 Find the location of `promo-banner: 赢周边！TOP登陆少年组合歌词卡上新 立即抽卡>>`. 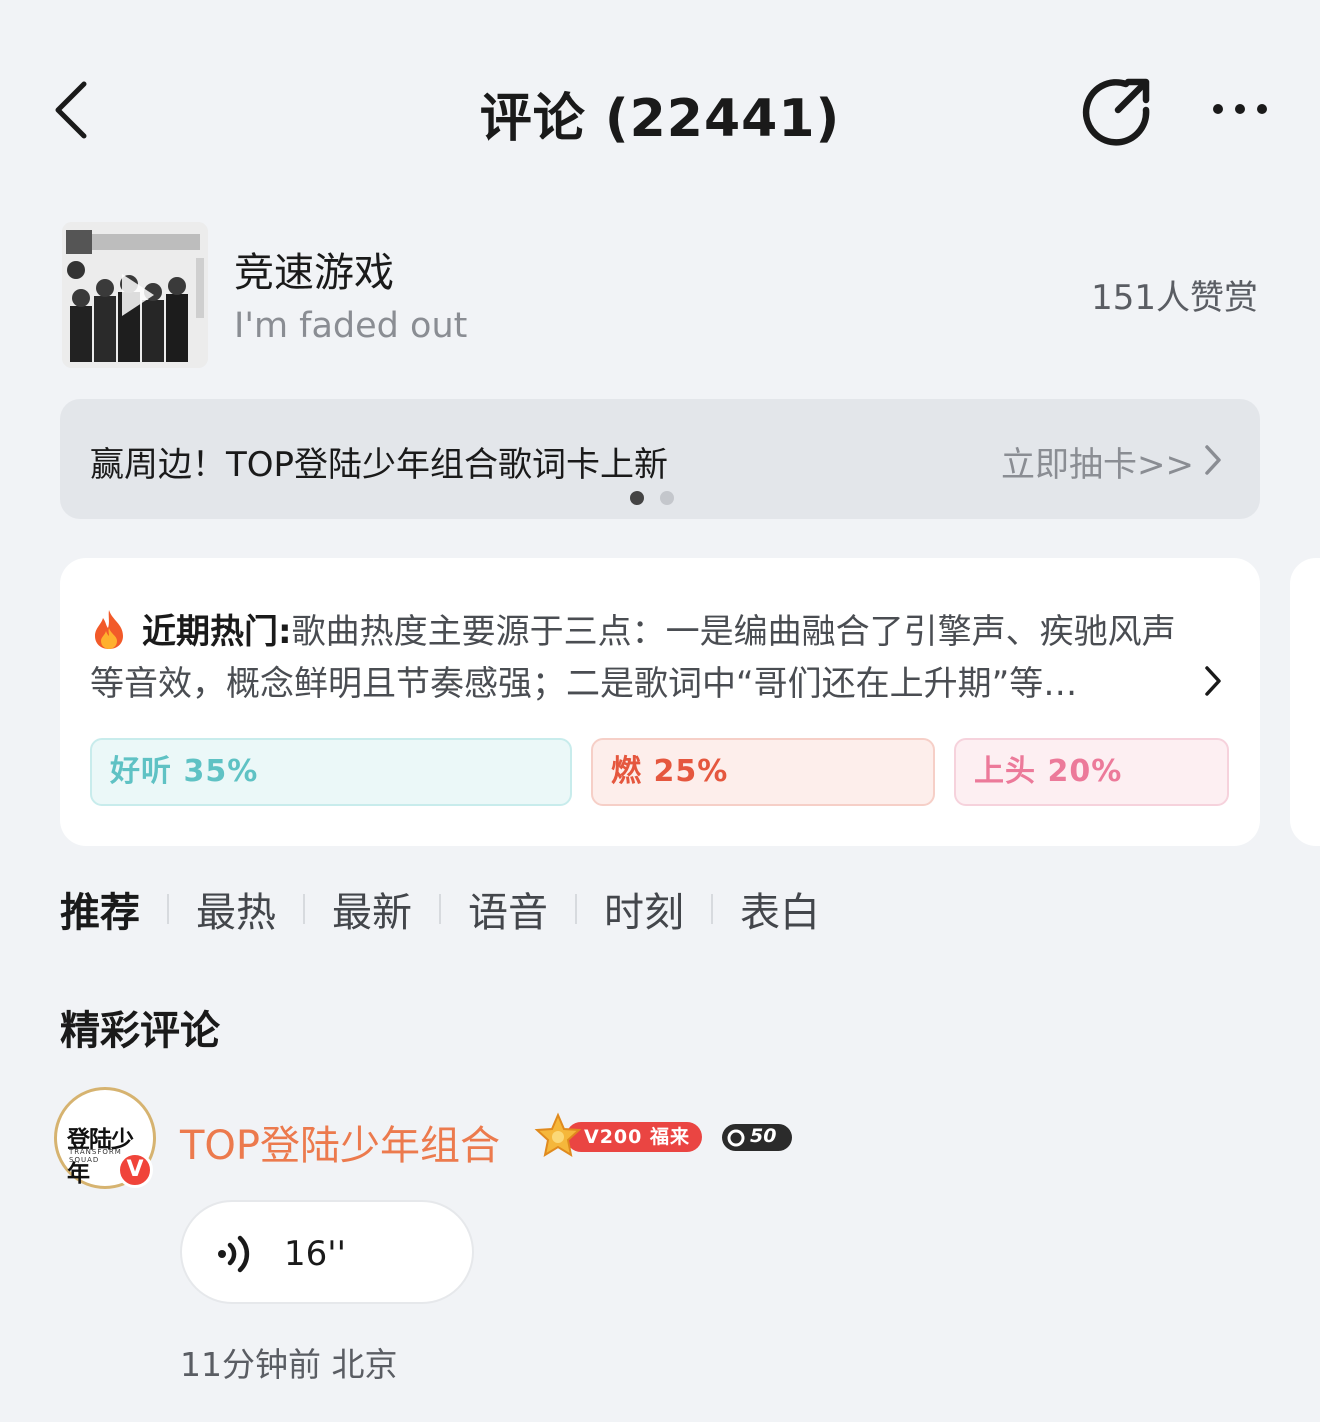

promo-banner: 赢周边！TOP登陆少年组合歌词卡上新 立即抽卡>> is located at coordinates (660, 459).